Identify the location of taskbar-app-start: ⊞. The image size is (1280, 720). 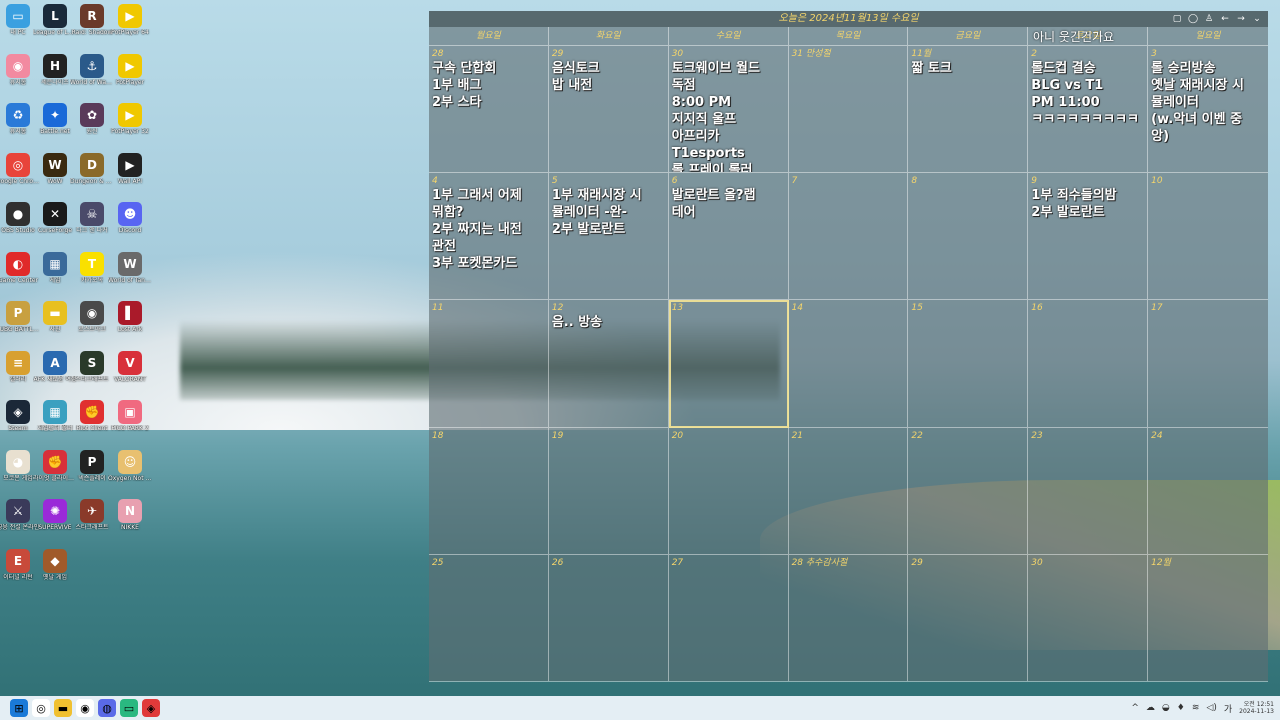
(19, 708).